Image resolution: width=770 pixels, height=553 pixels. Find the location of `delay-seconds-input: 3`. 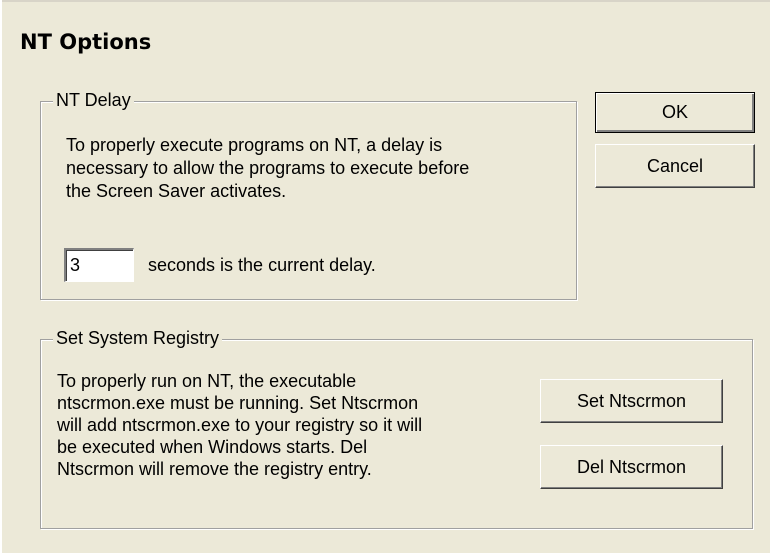

delay-seconds-input: 3 is located at coordinates (99, 265).